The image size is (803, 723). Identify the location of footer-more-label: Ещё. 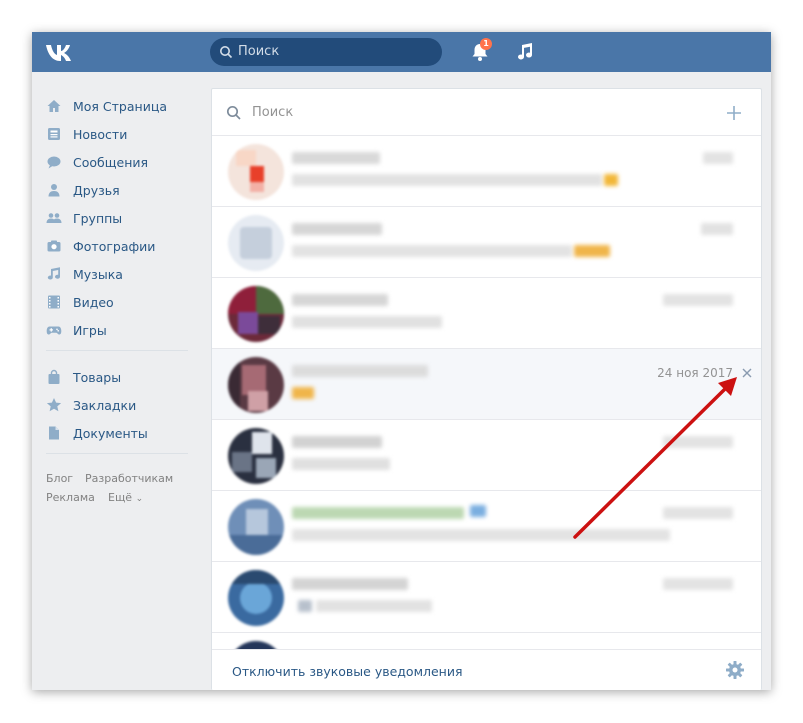
(120, 497).